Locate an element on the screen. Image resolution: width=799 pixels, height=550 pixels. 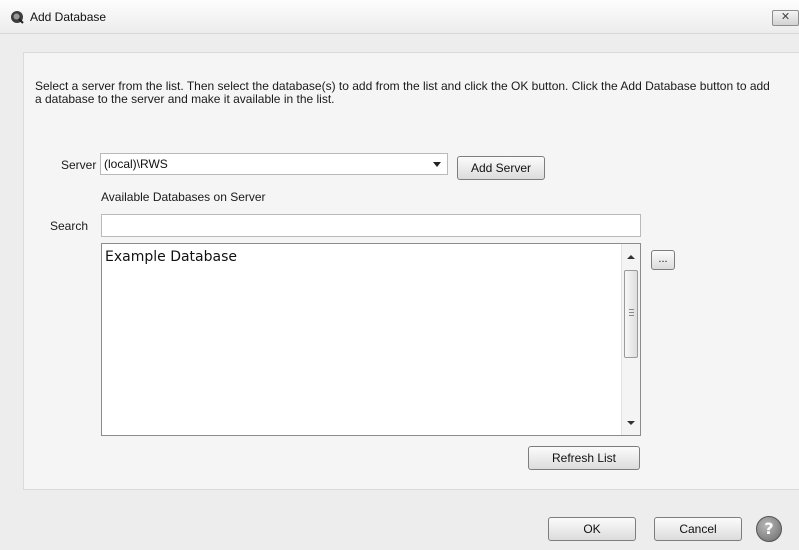
close-button: ✕ is located at coordinates (785, 18).